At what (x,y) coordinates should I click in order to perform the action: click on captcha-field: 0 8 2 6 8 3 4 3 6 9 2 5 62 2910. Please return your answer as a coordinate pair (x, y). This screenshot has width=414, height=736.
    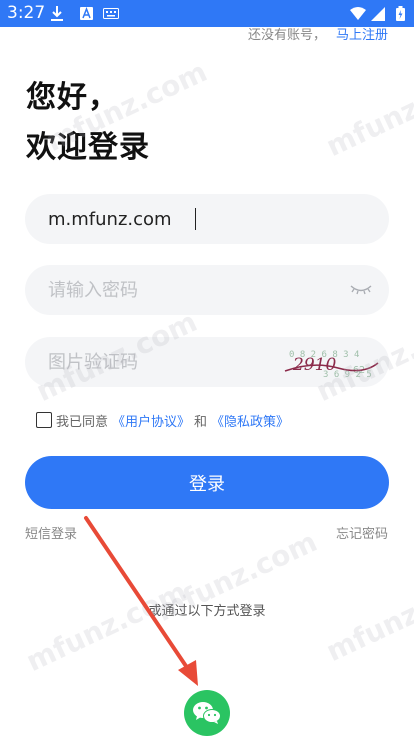
    Looking at the image, I should click on (207, 362).